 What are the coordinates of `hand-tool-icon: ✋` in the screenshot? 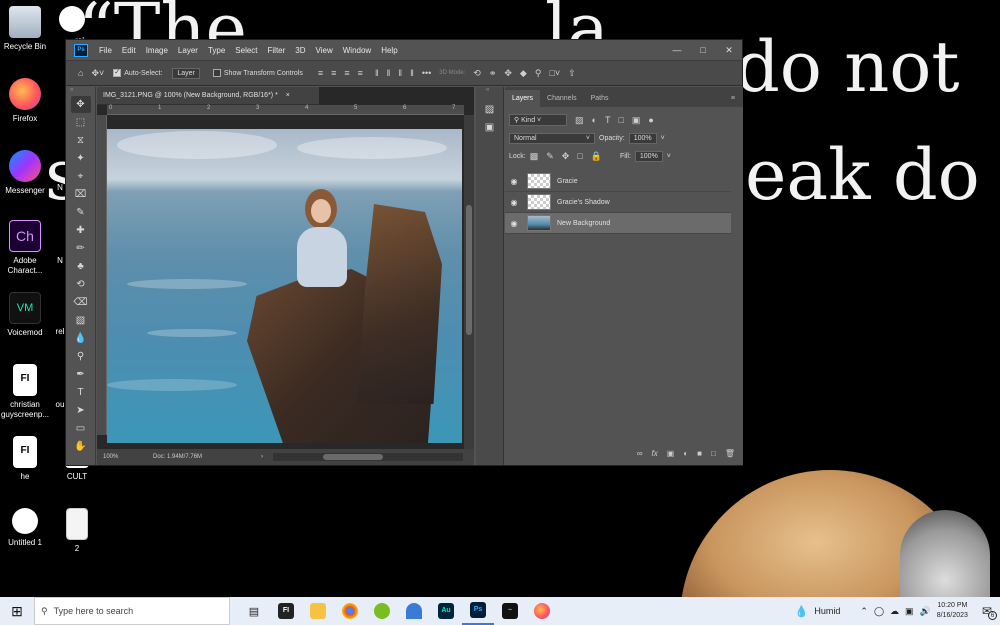 It's located at (81, 446).